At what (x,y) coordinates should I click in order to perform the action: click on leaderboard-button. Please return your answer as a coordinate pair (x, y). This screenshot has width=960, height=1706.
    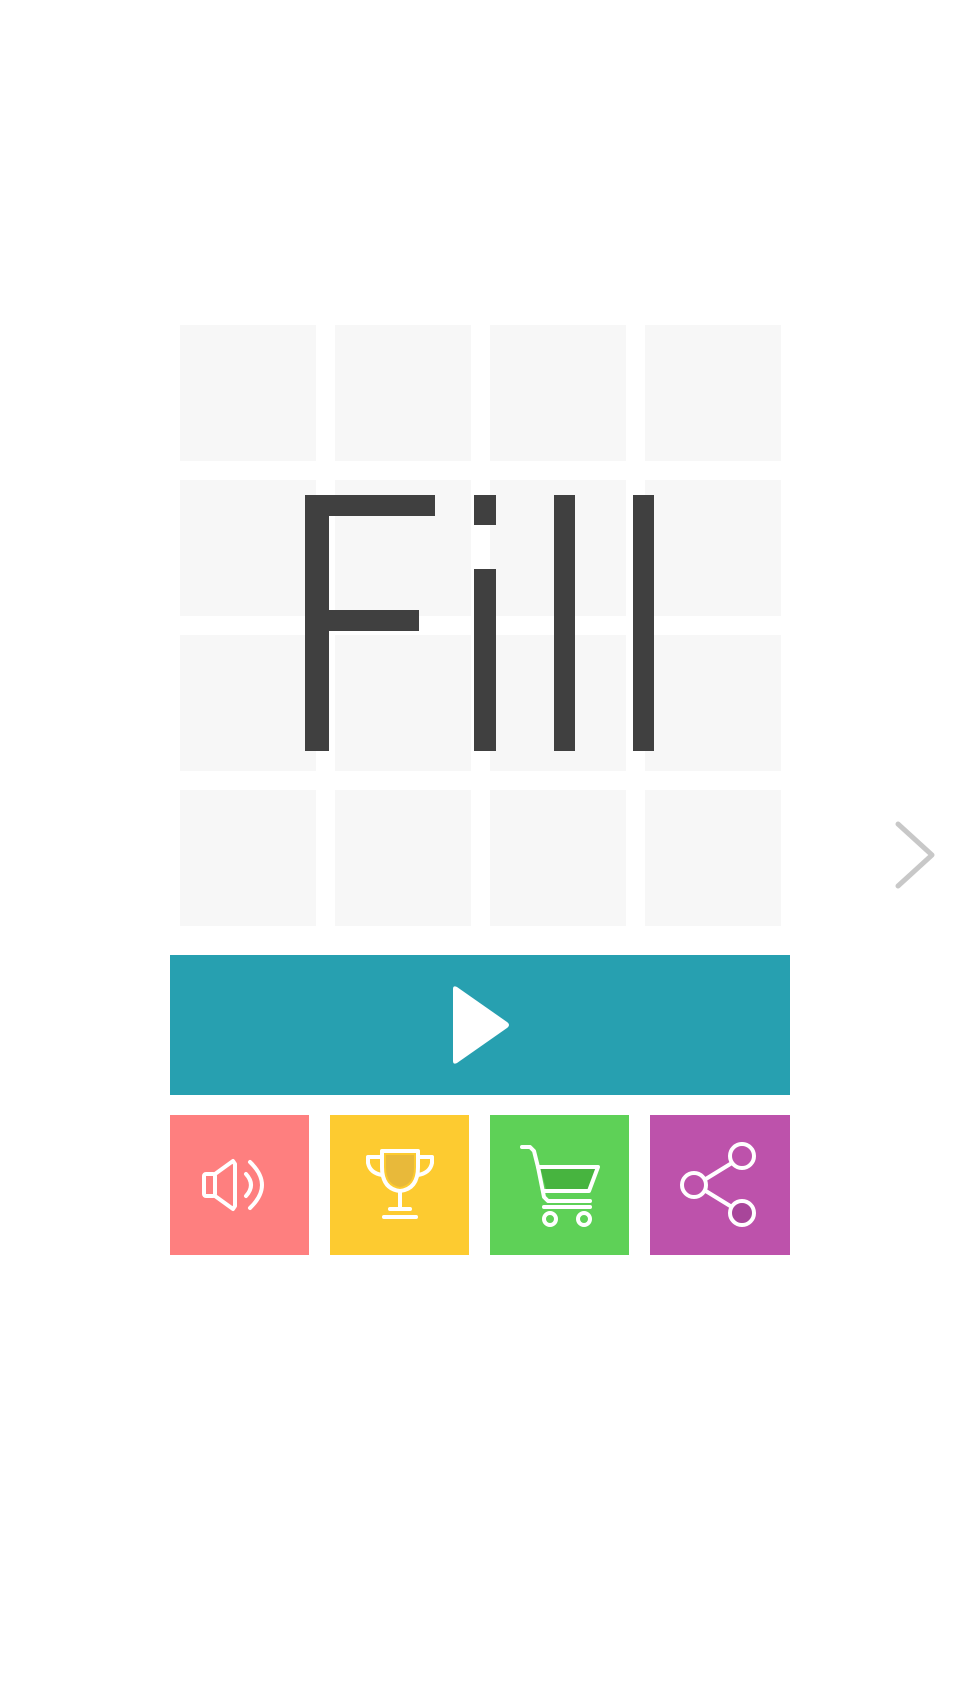
    Looking at the image, I should click on (399, 1185).